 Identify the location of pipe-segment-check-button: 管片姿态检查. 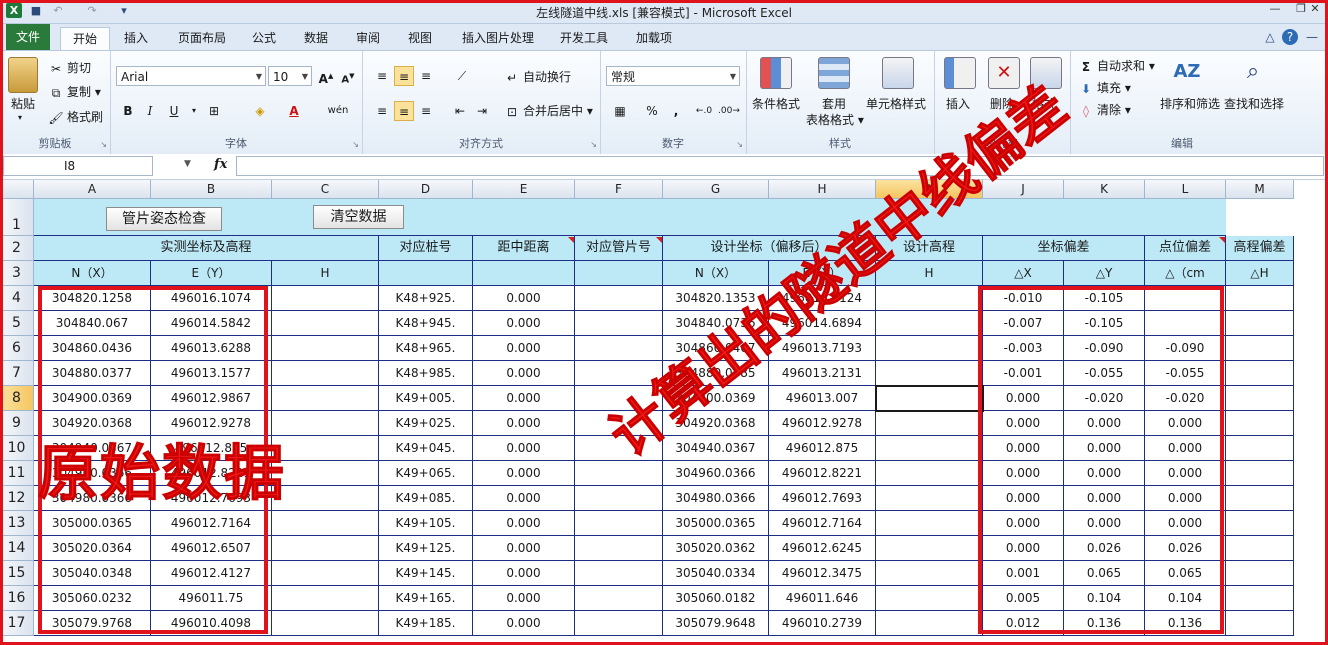
(164, 219).